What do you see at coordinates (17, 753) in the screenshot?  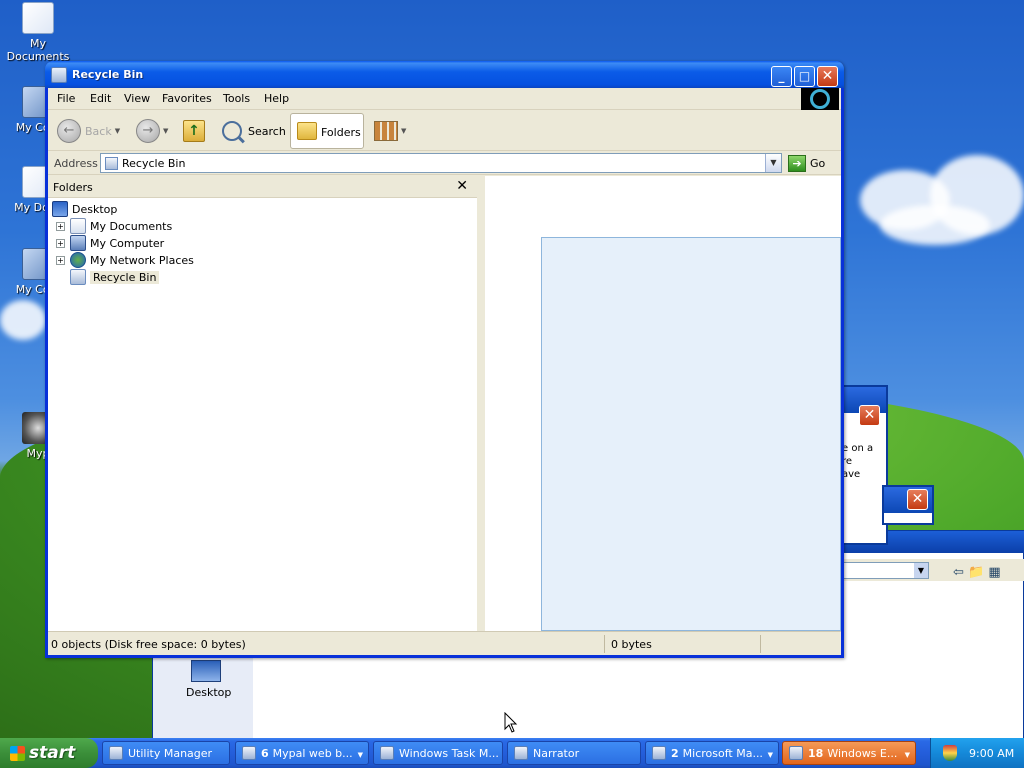 I see `windows-flag-icon` at bounding box center [17, 753].